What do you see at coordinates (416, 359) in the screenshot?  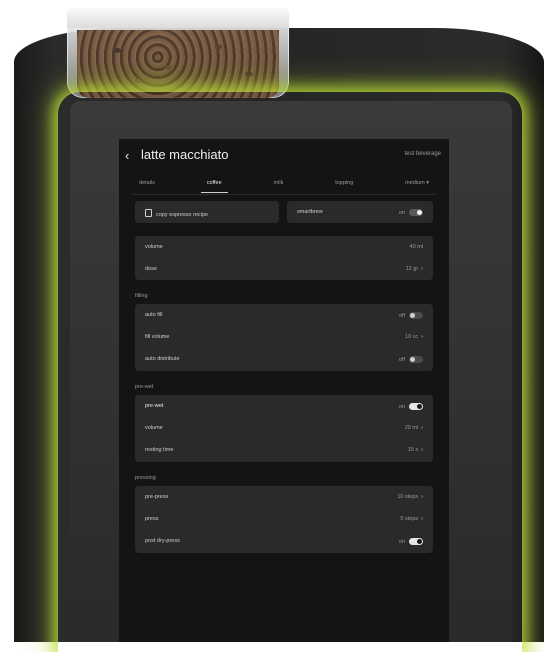 I see `auto-distribute-toggle` at bounding box center [416, 359].